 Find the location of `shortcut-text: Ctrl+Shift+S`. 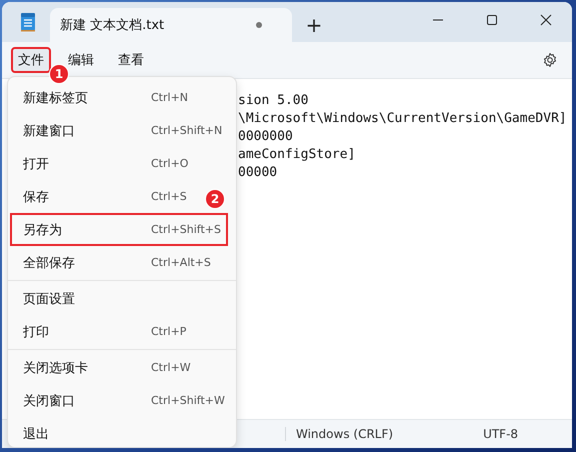

shortcut-text: Ctrl+Shift+S is located at coordinates (186, 229).